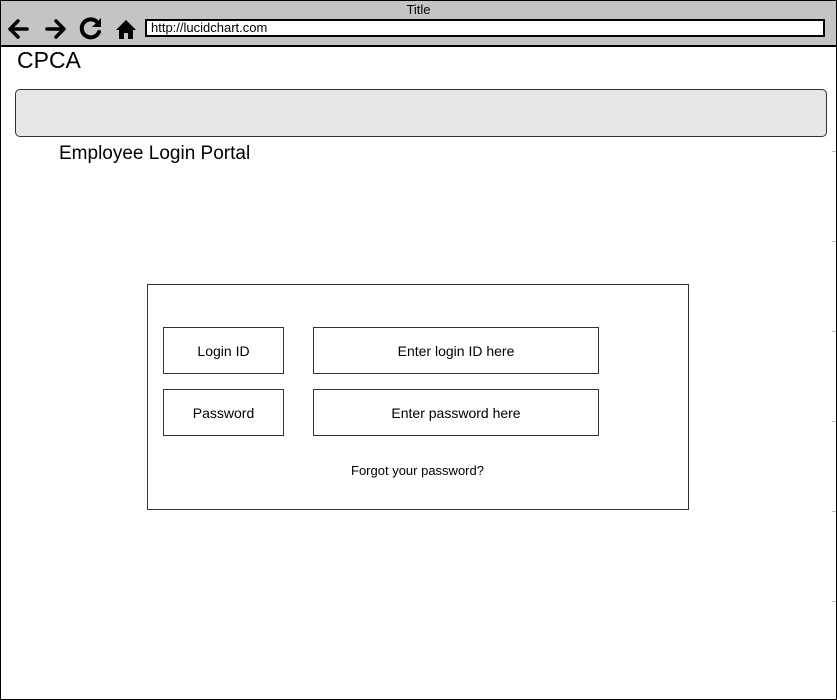 This screenshot has width=837, height=700. Describe the element at coordinates (49, 60) in the screenshot. I see `brand-logo-text: CPCA` at that location.